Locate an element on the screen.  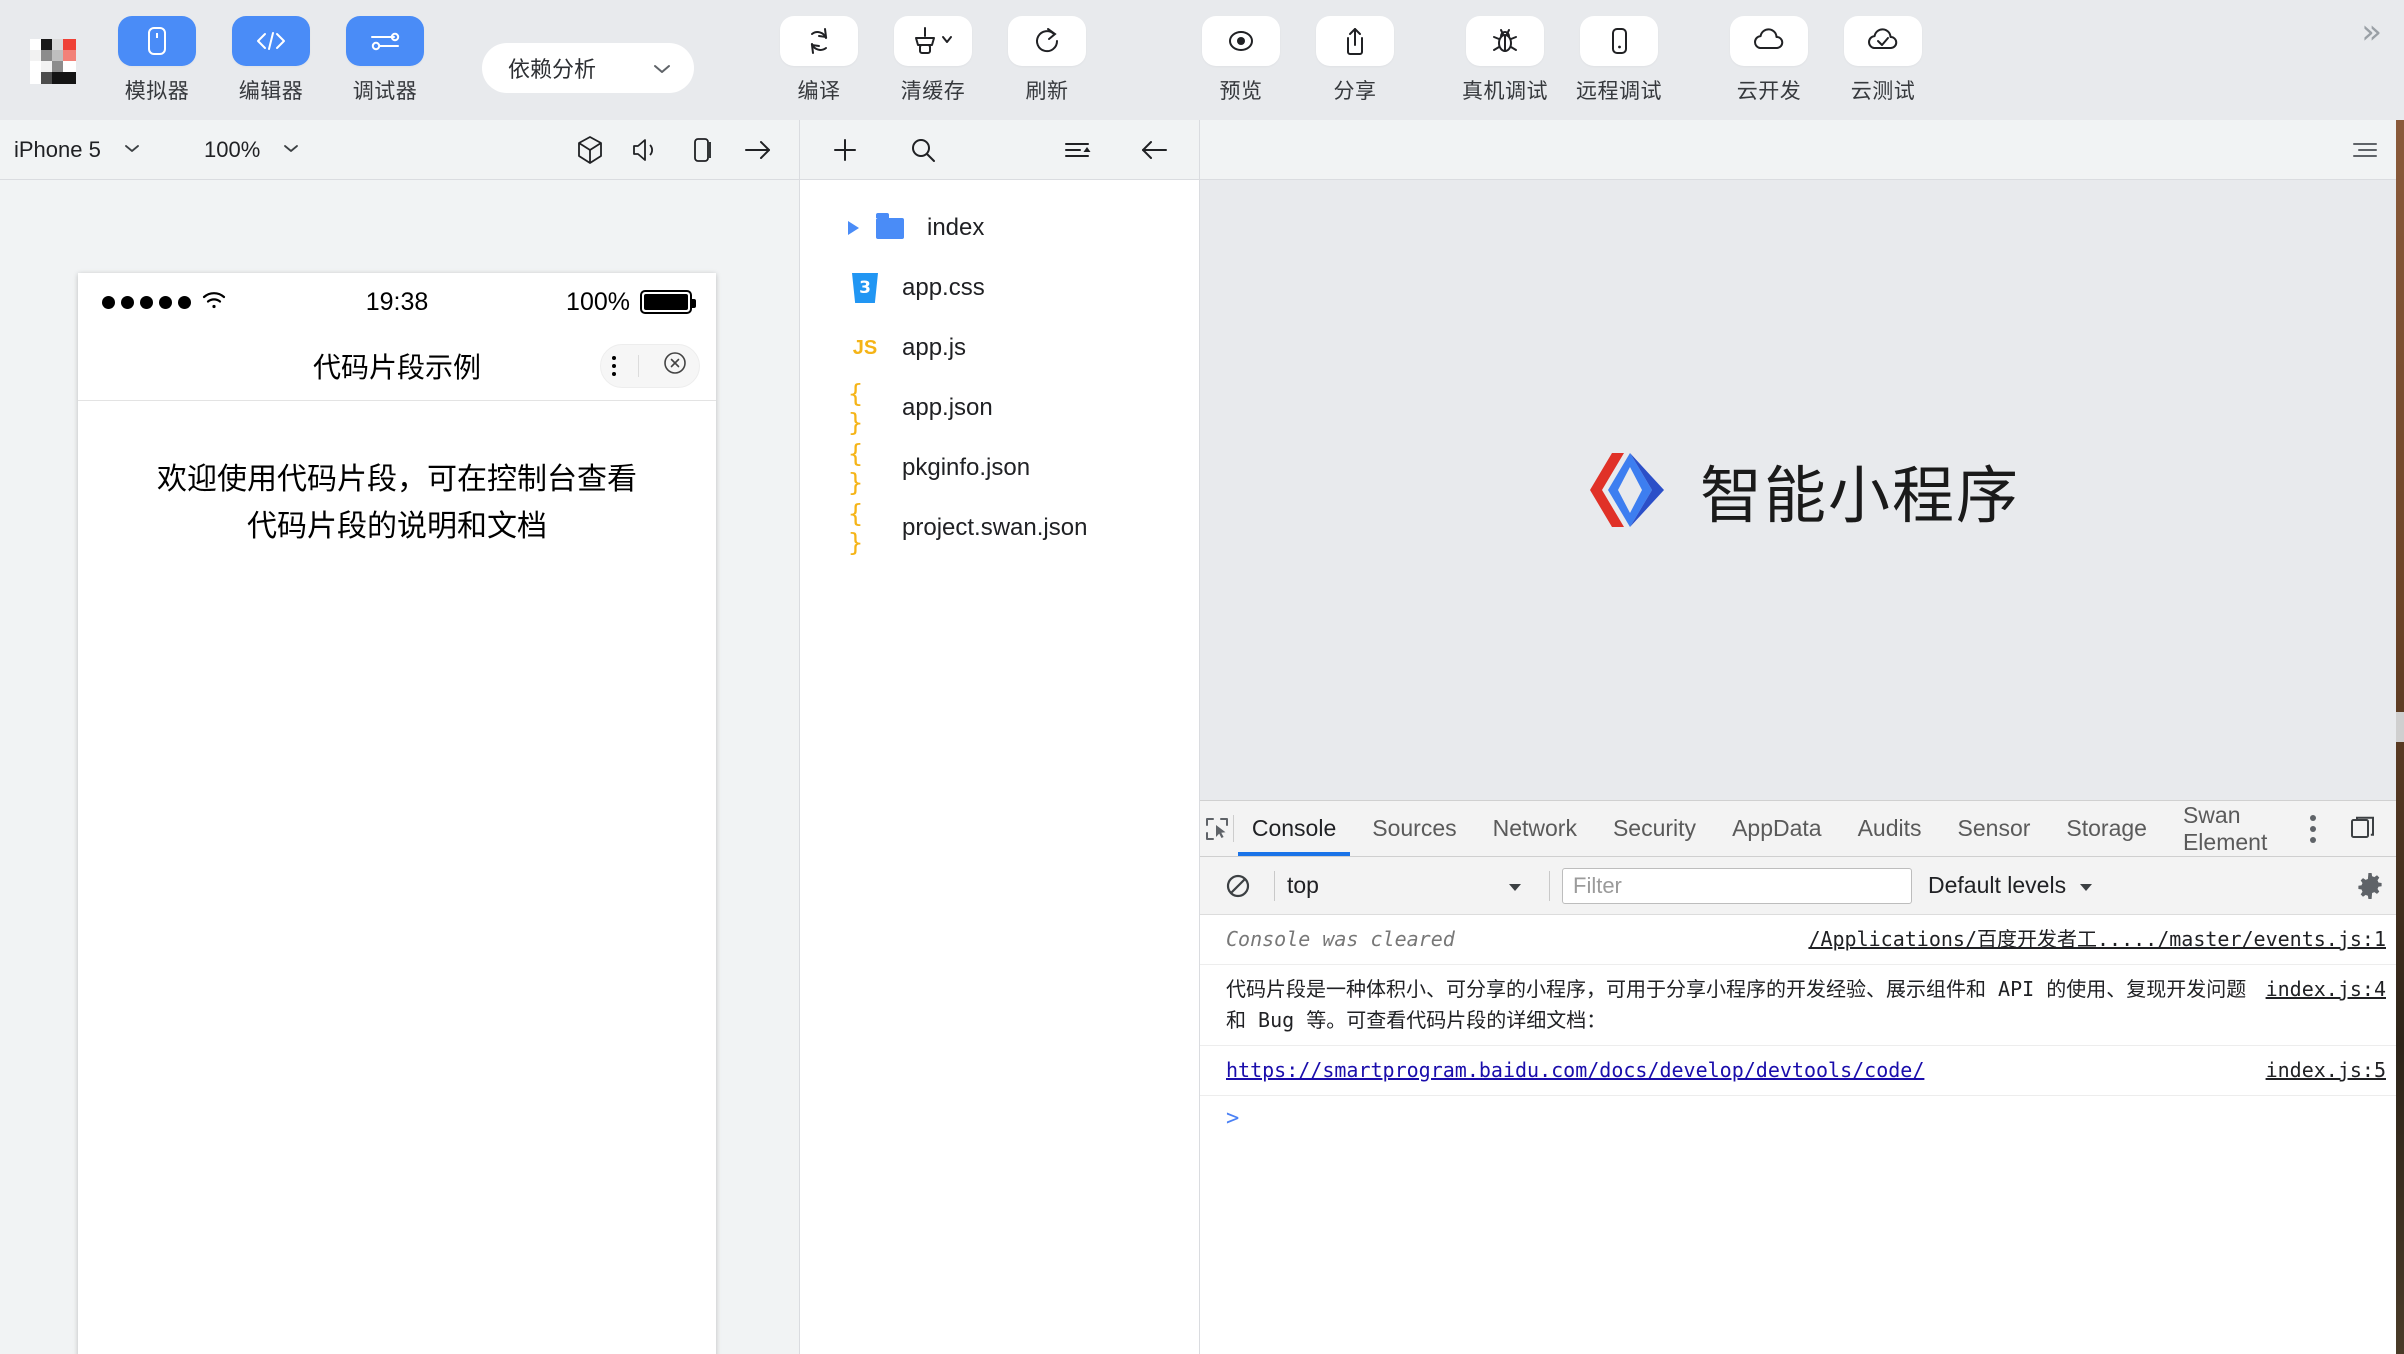
search-icon is located at coordinates (923, 150).